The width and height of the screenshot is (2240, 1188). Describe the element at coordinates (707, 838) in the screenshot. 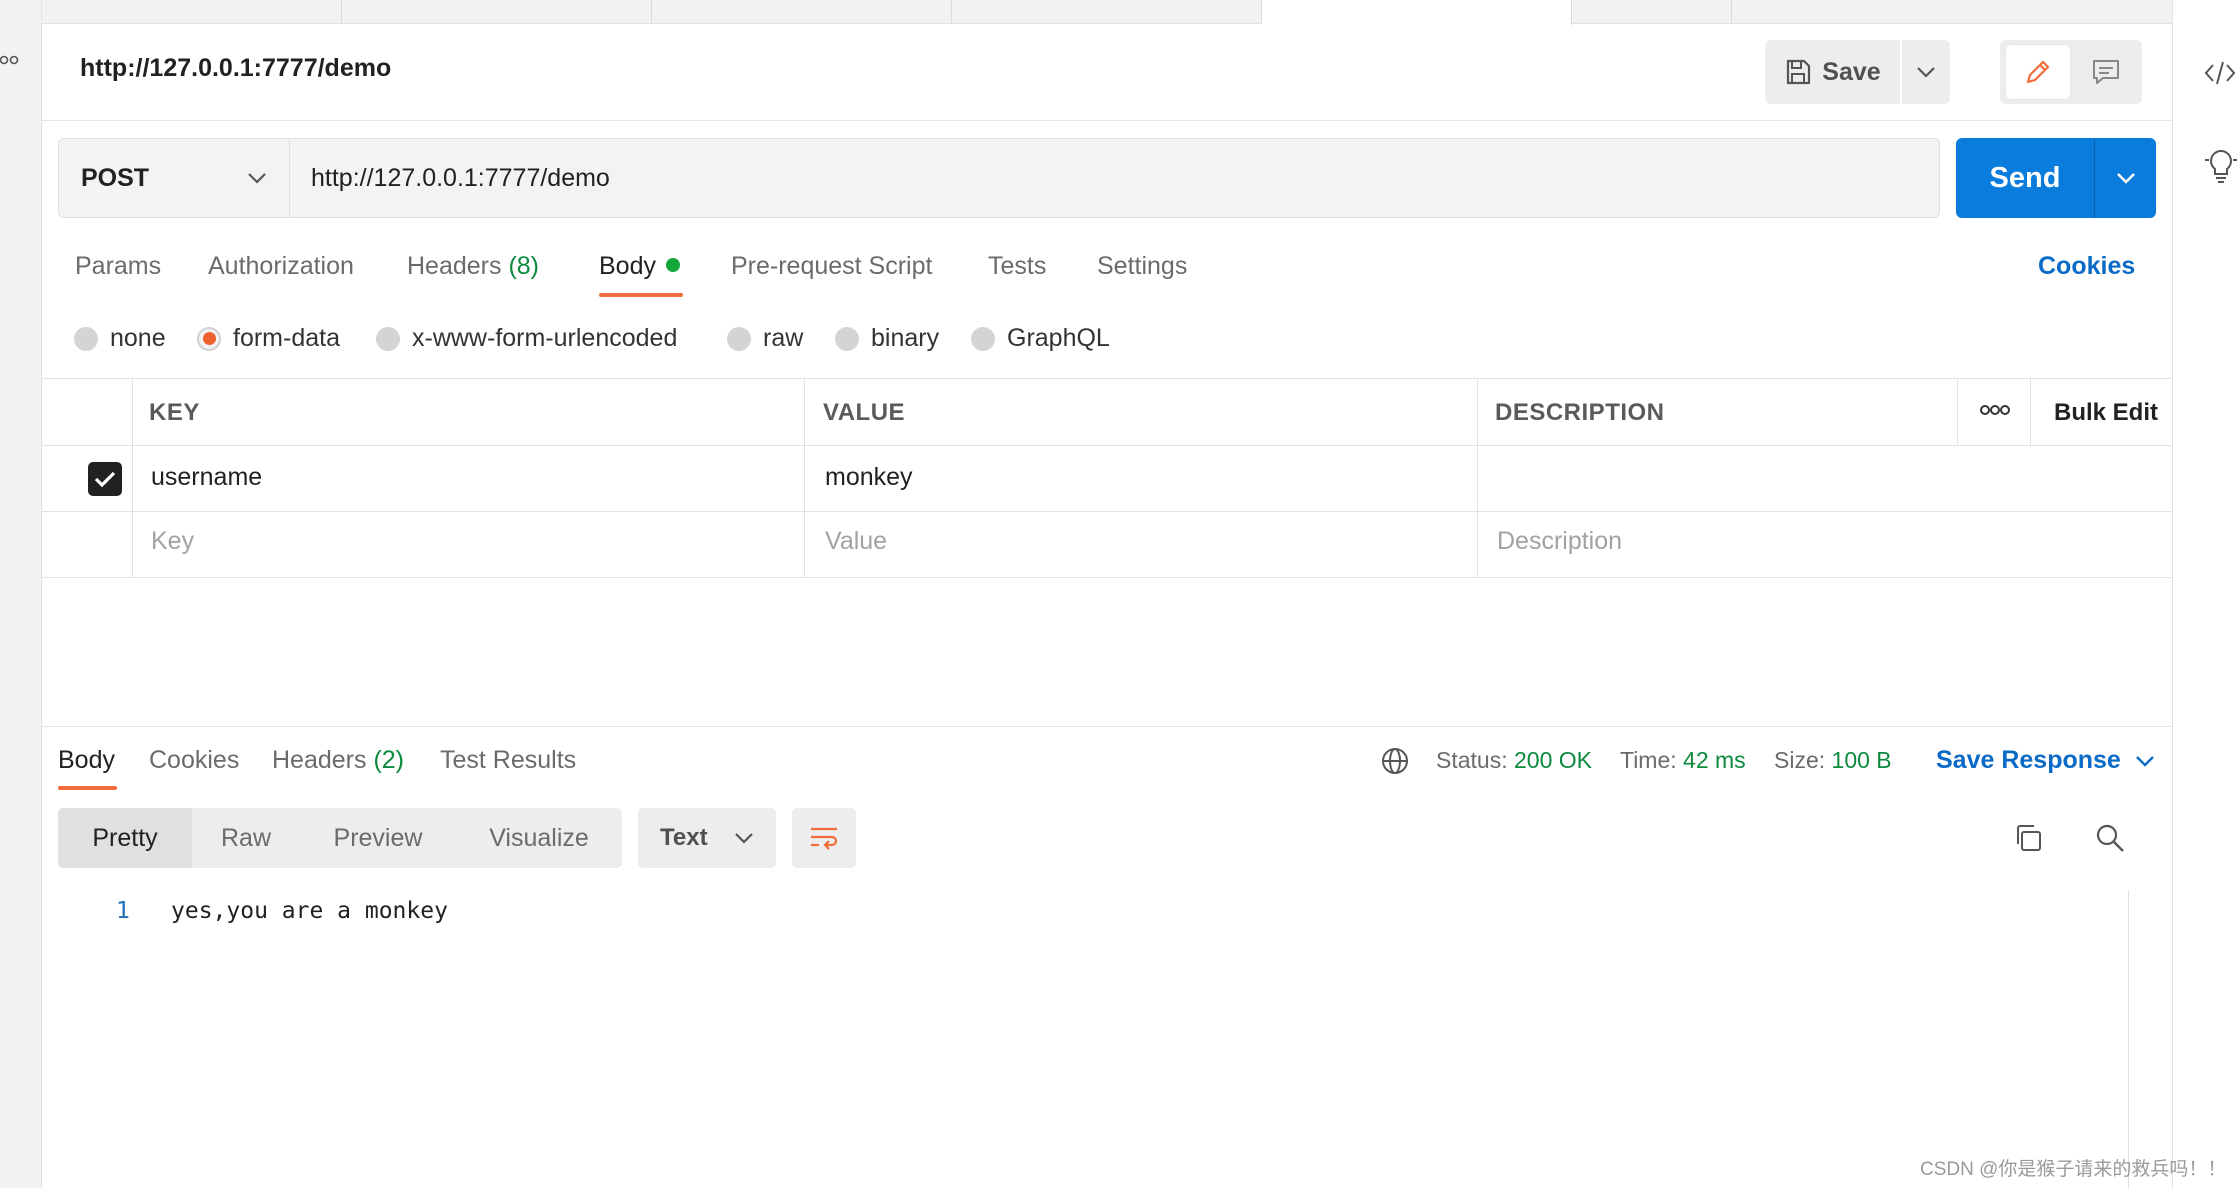

I see `response-format-select: Text` at that location.